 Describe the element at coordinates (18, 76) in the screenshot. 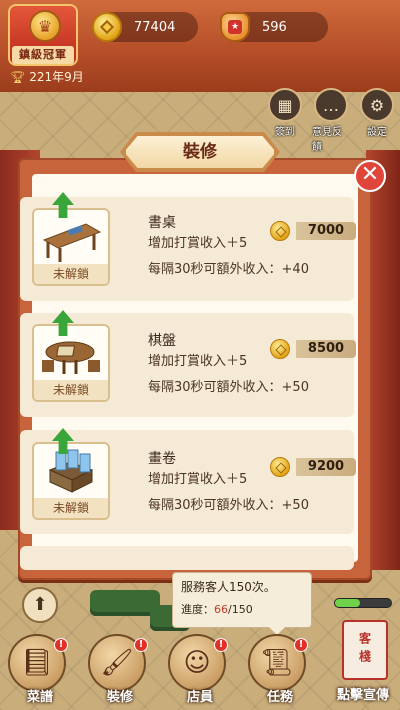

I see `trophy-icon: 🏆︎` at that location.